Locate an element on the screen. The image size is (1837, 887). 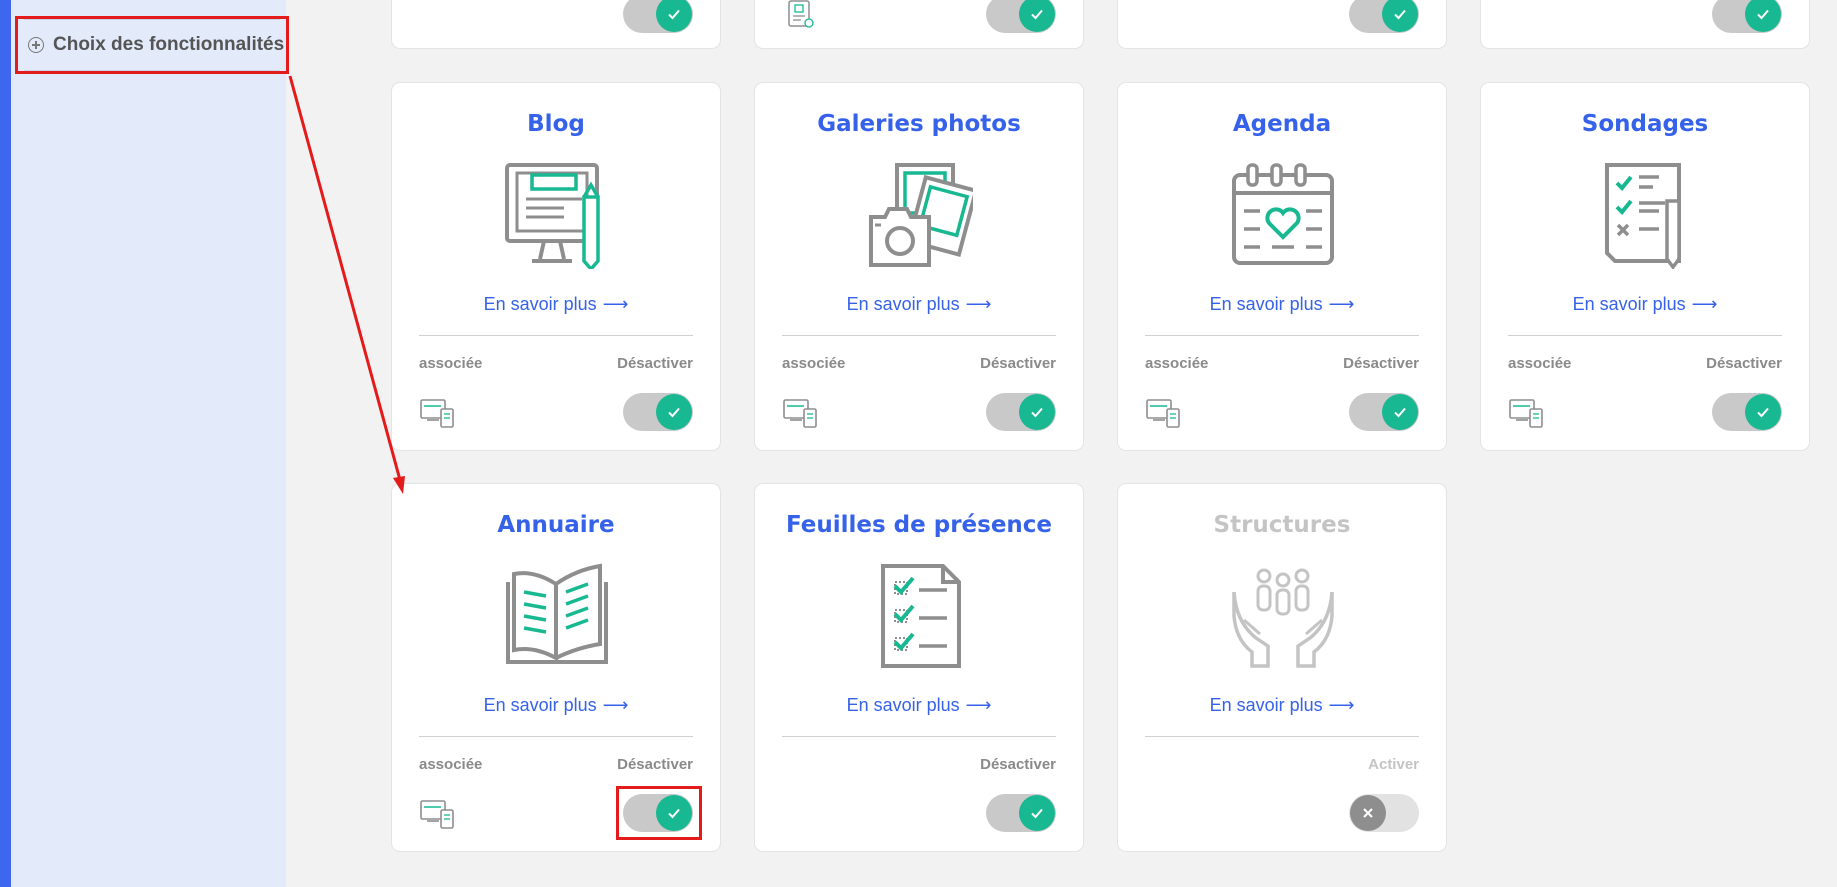
structures-icon is located at coordinates (1283, 618).